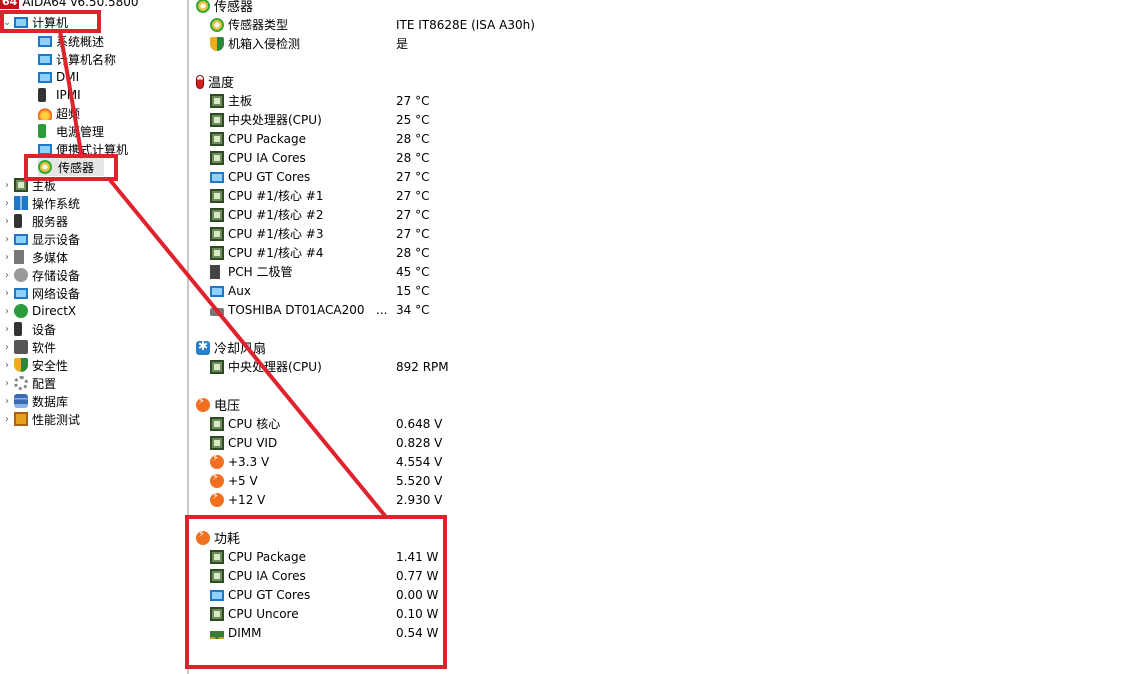  What do you see at coordinates (249, 24) in the screenshot?
I see `list-item: 传感器类型` at bounding box center [249, 24].